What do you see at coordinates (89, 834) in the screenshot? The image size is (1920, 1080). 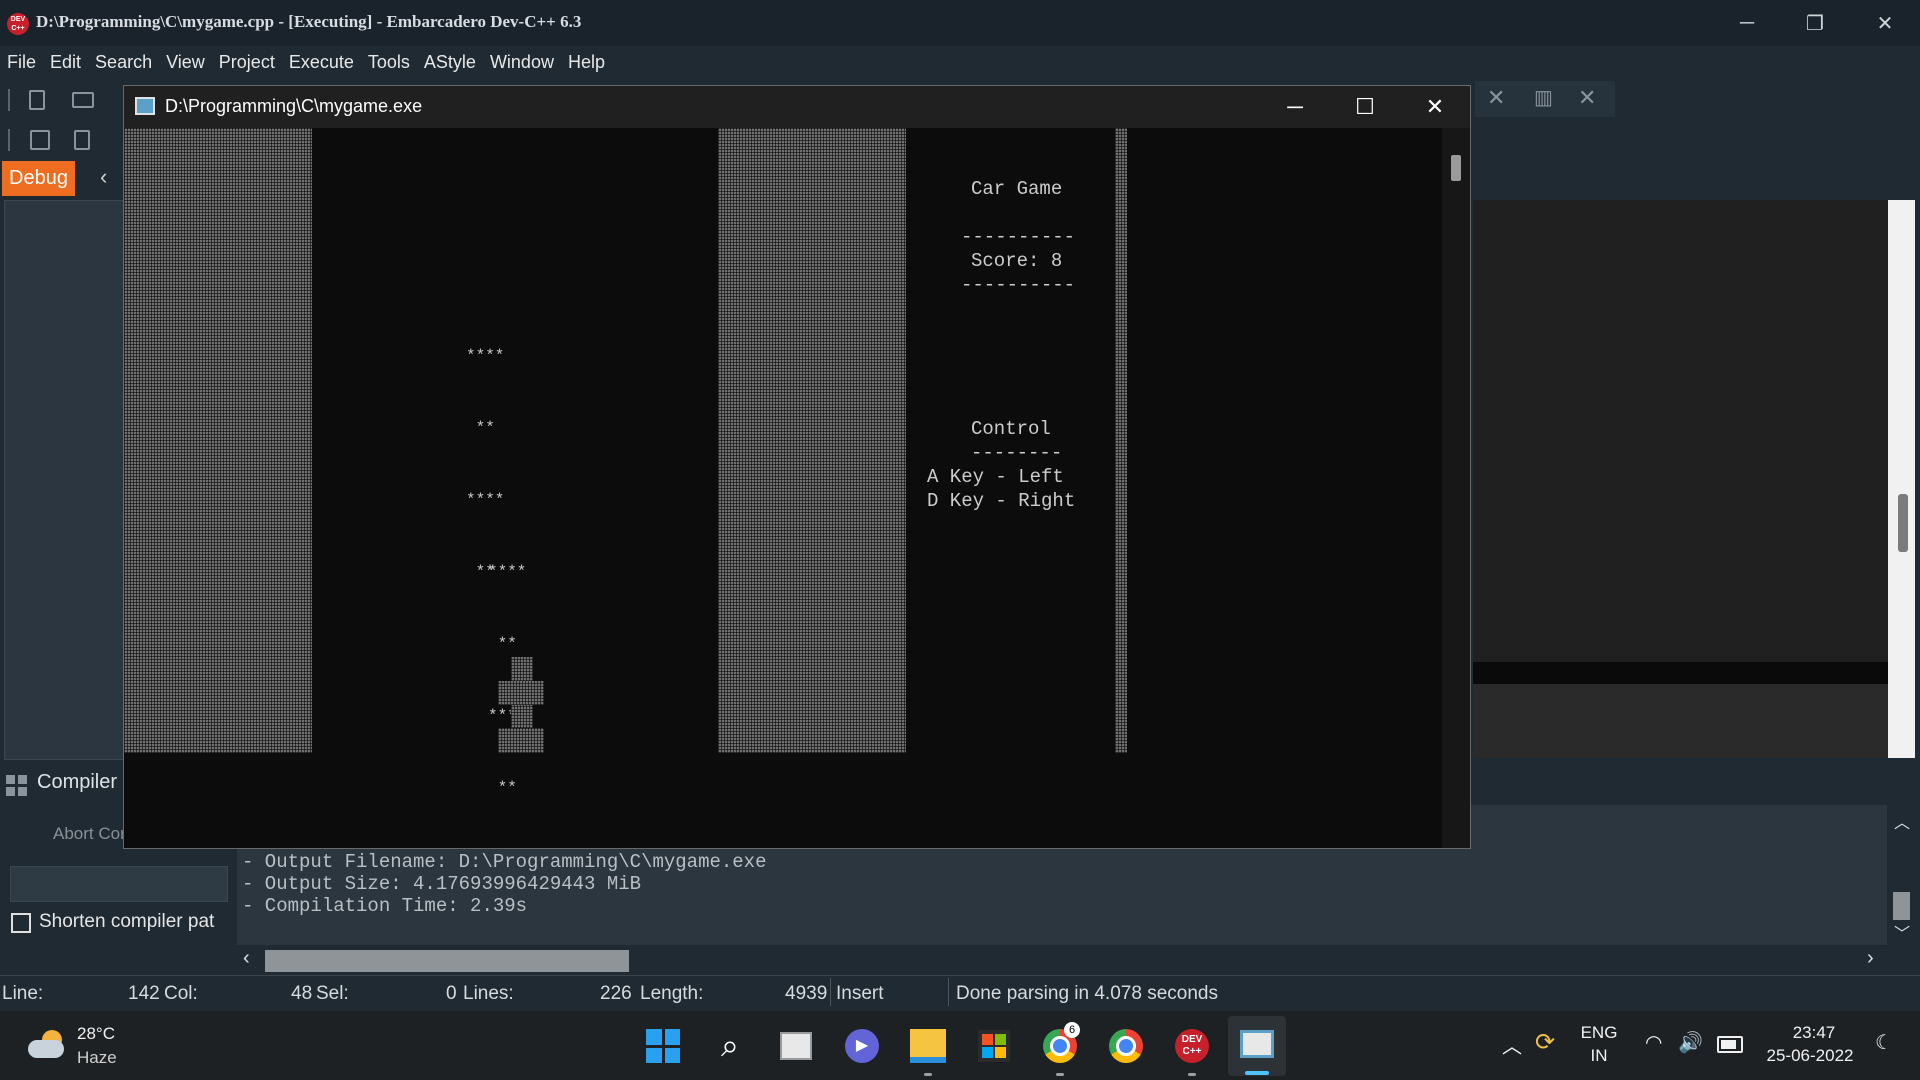 I see `abort-compilation-button: Abort Cor` at bounding box center [89, 834].